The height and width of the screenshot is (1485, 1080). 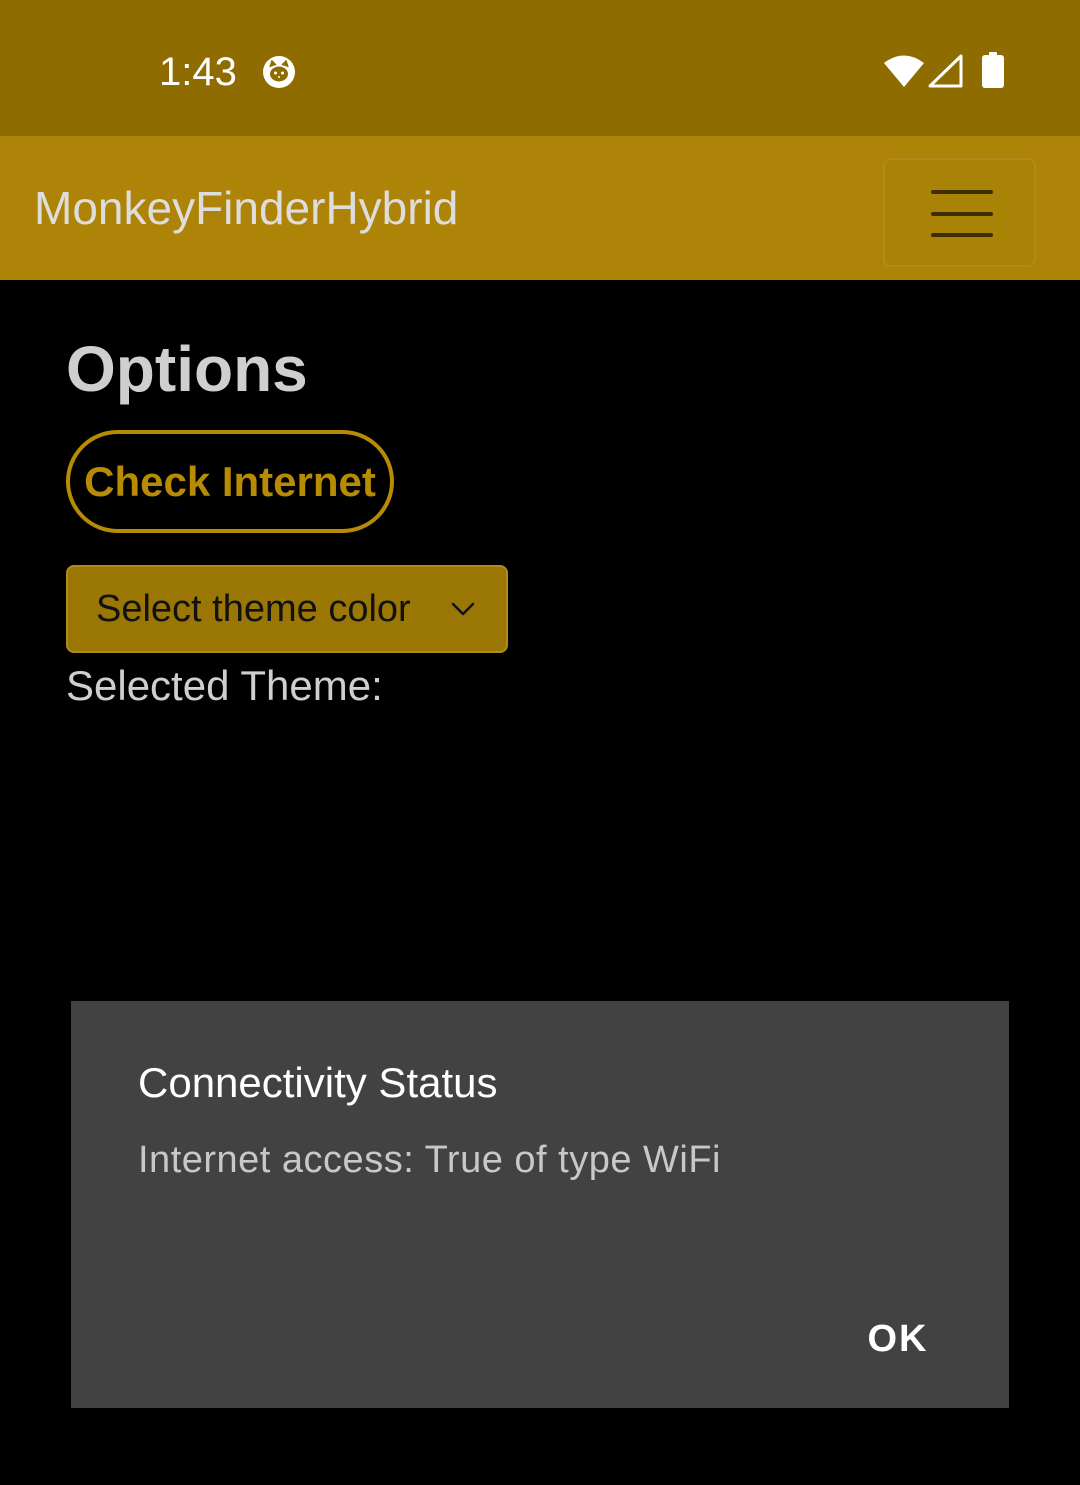 I want to click on check-internet-button: Check Internet, so click(x=230, y=481).